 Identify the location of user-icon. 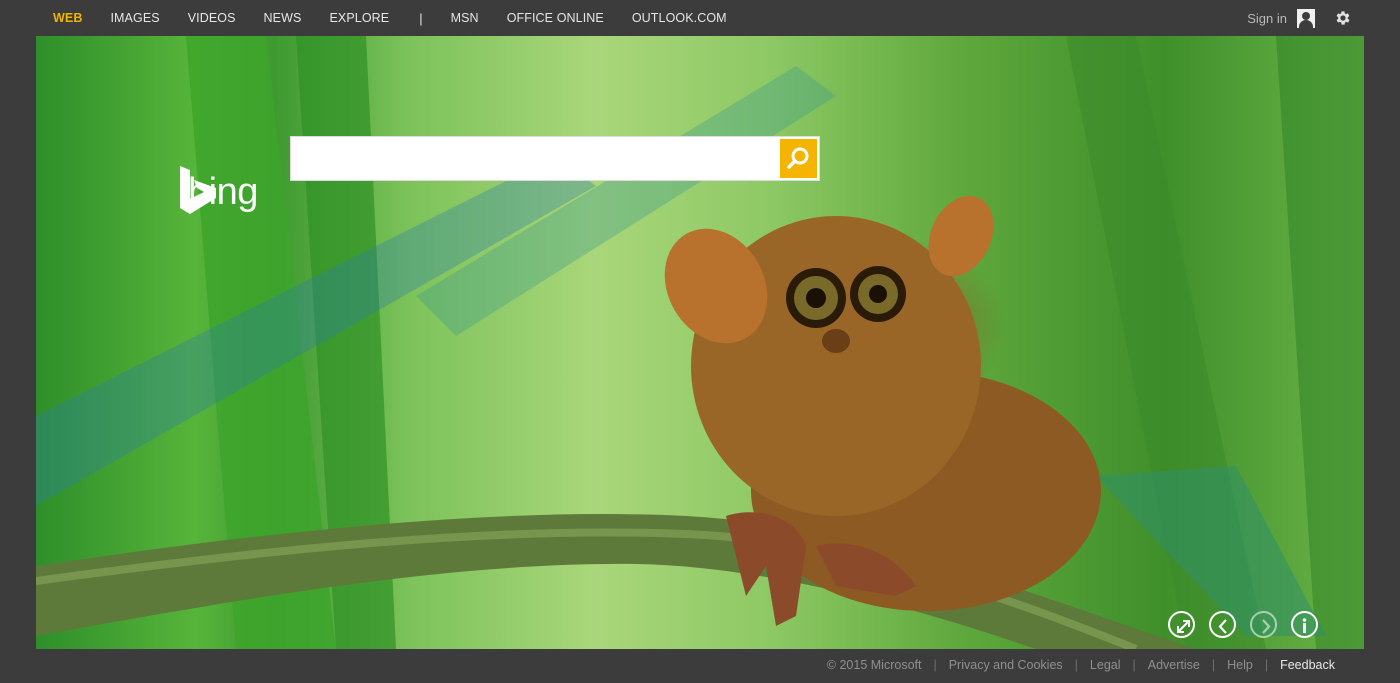
(1306, 18).